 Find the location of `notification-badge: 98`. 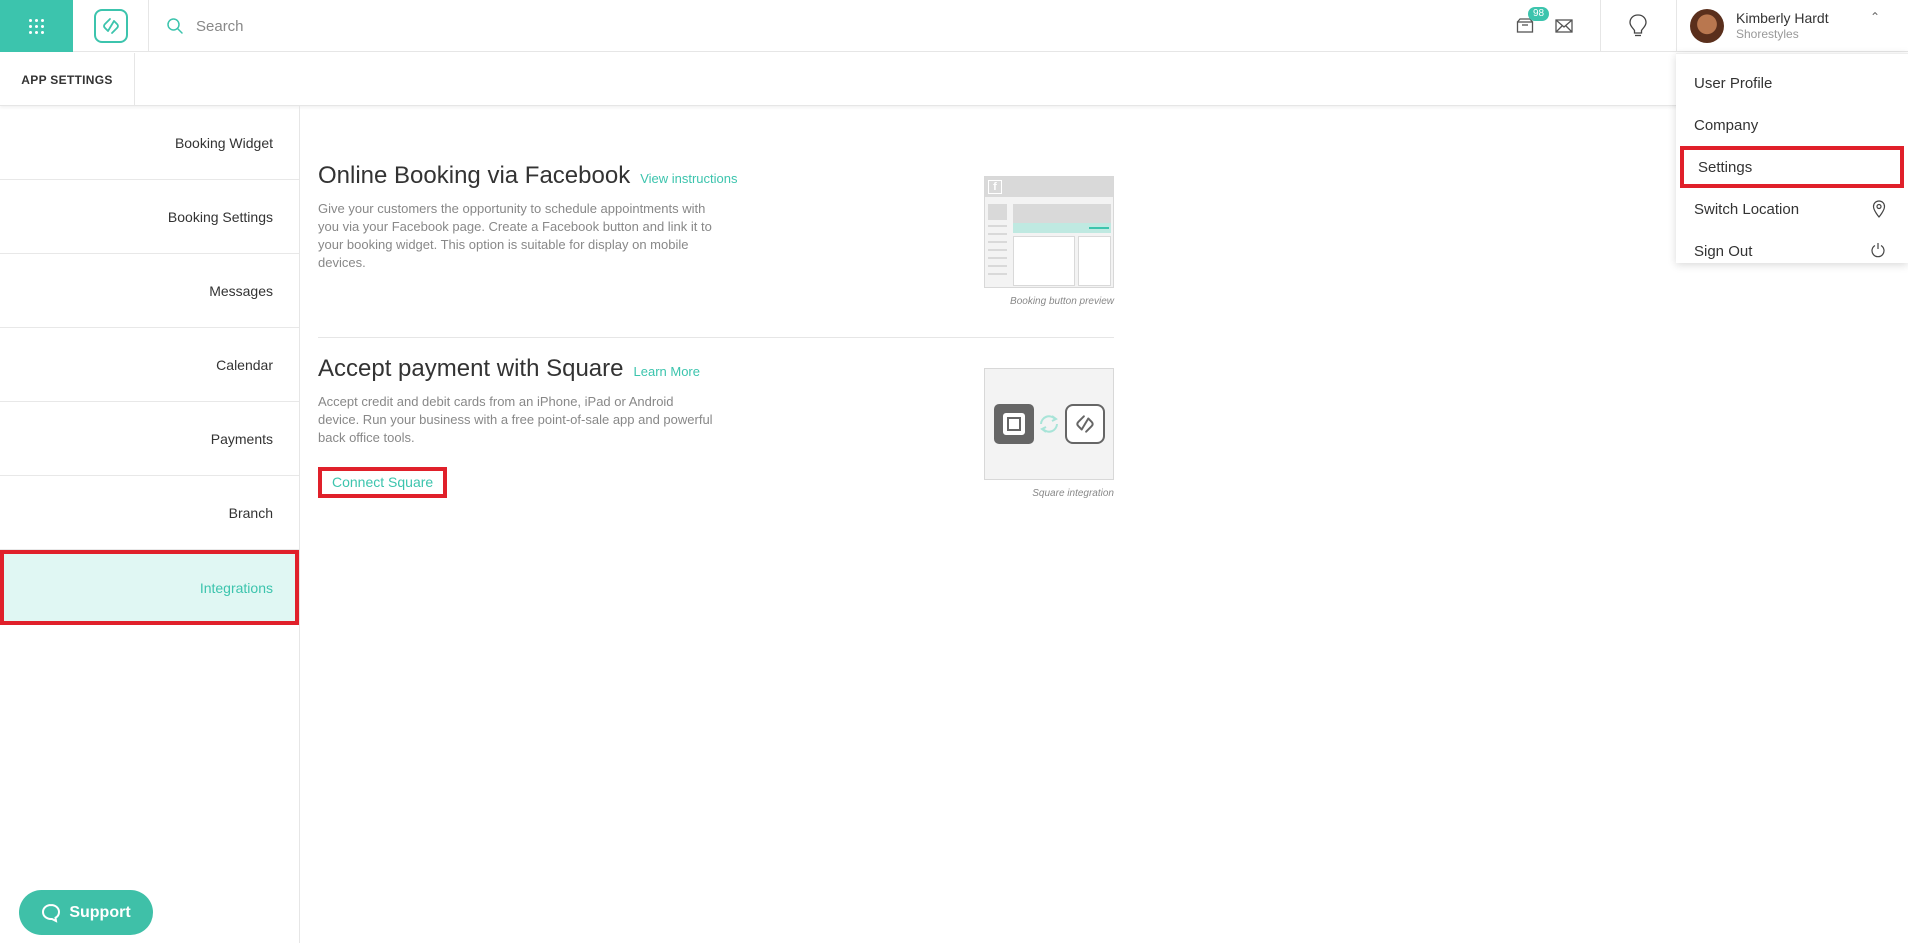

notification-badge: 98 is located at coordinates (1539, 14).